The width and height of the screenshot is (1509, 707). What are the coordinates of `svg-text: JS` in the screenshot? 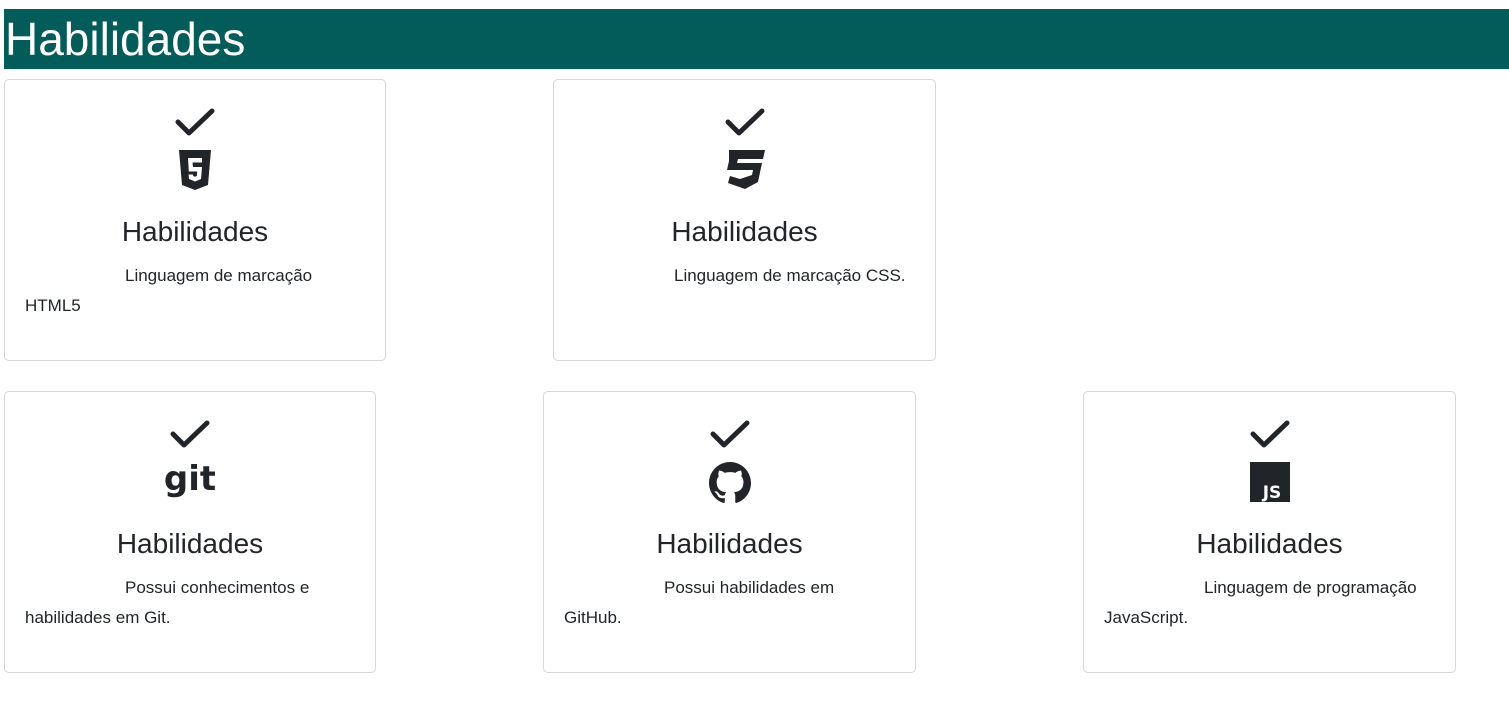 It's located at (1271, 492).